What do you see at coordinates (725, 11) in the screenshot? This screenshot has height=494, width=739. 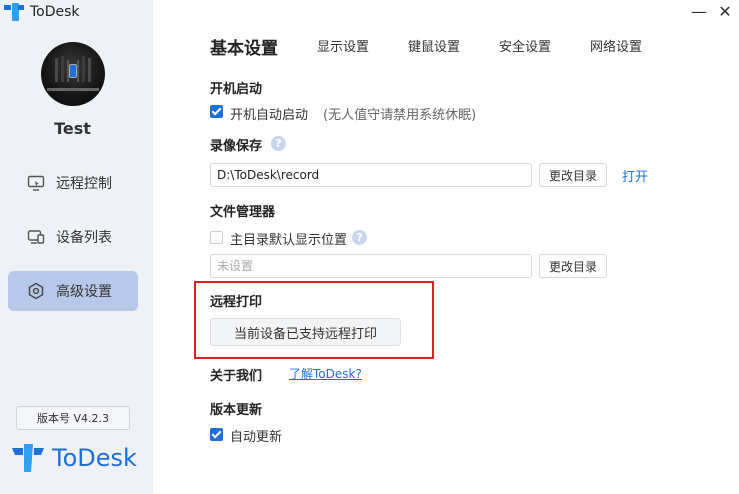 I see `close-button: ✕` at bounding box center [725, 11].